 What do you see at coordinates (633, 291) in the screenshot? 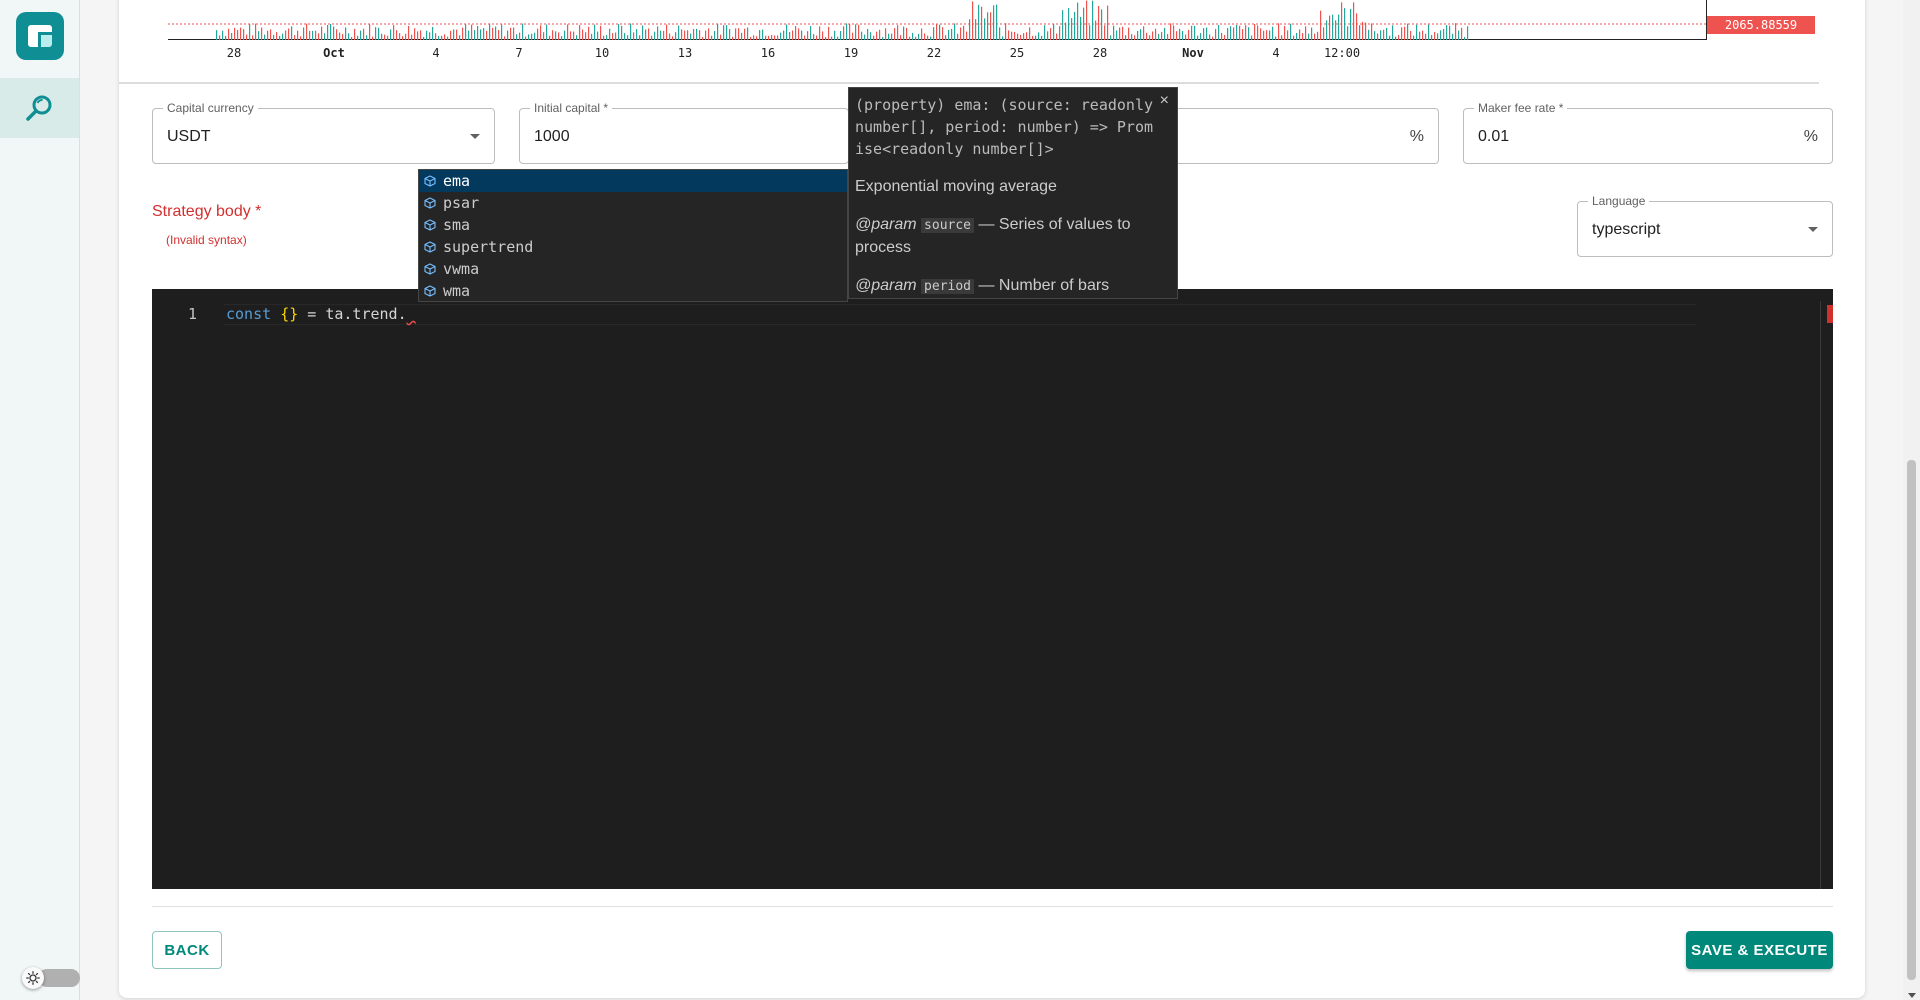
I see `suggest-item-wma: wma` at bounding box center [633, 291].